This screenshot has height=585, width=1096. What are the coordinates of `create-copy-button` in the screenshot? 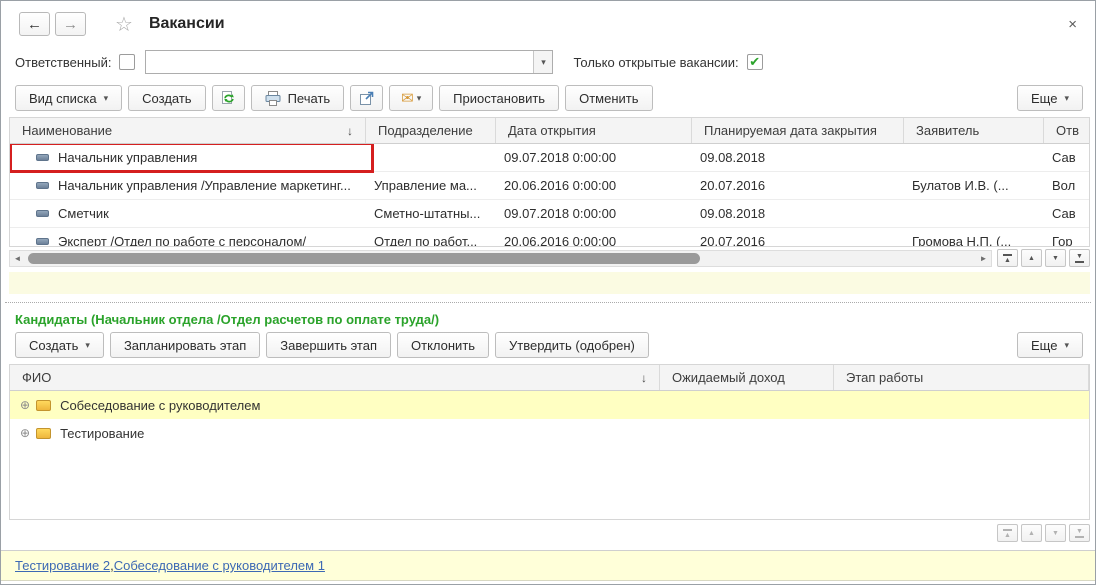 It's located at (228, 98).